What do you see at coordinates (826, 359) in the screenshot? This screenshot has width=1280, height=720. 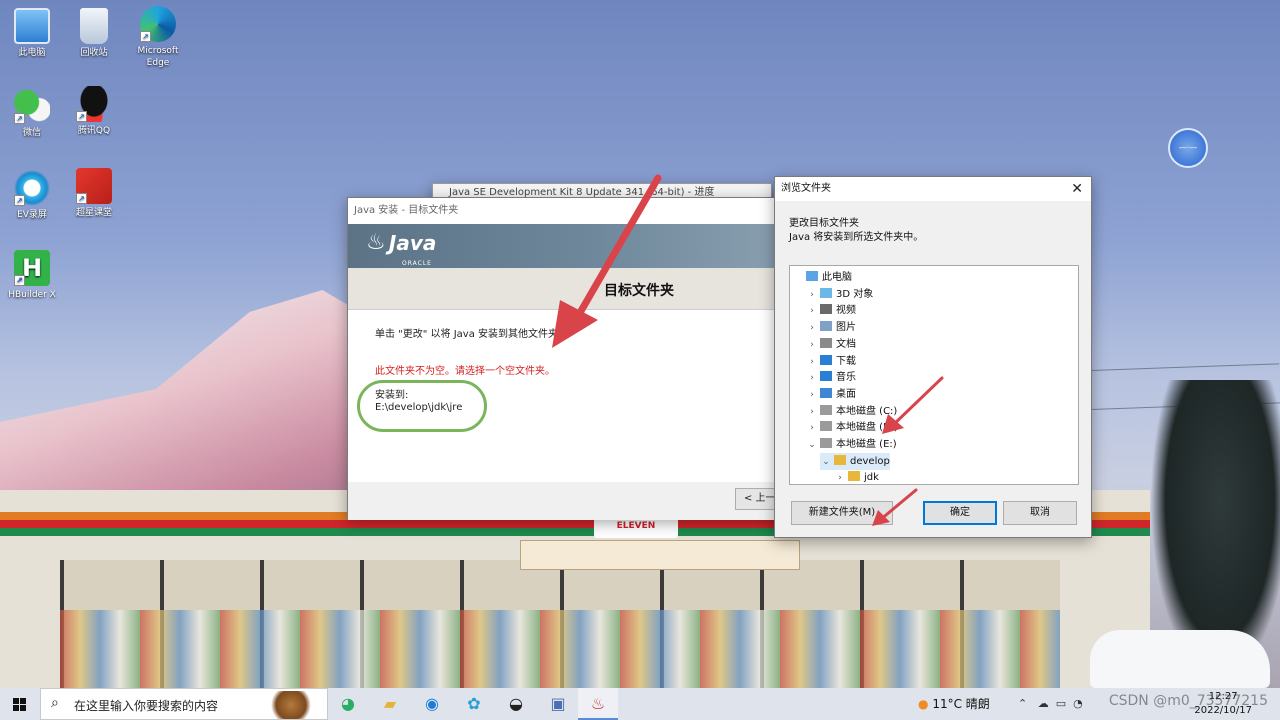 I see `downloads-icon` at bounding box center [826, 359].